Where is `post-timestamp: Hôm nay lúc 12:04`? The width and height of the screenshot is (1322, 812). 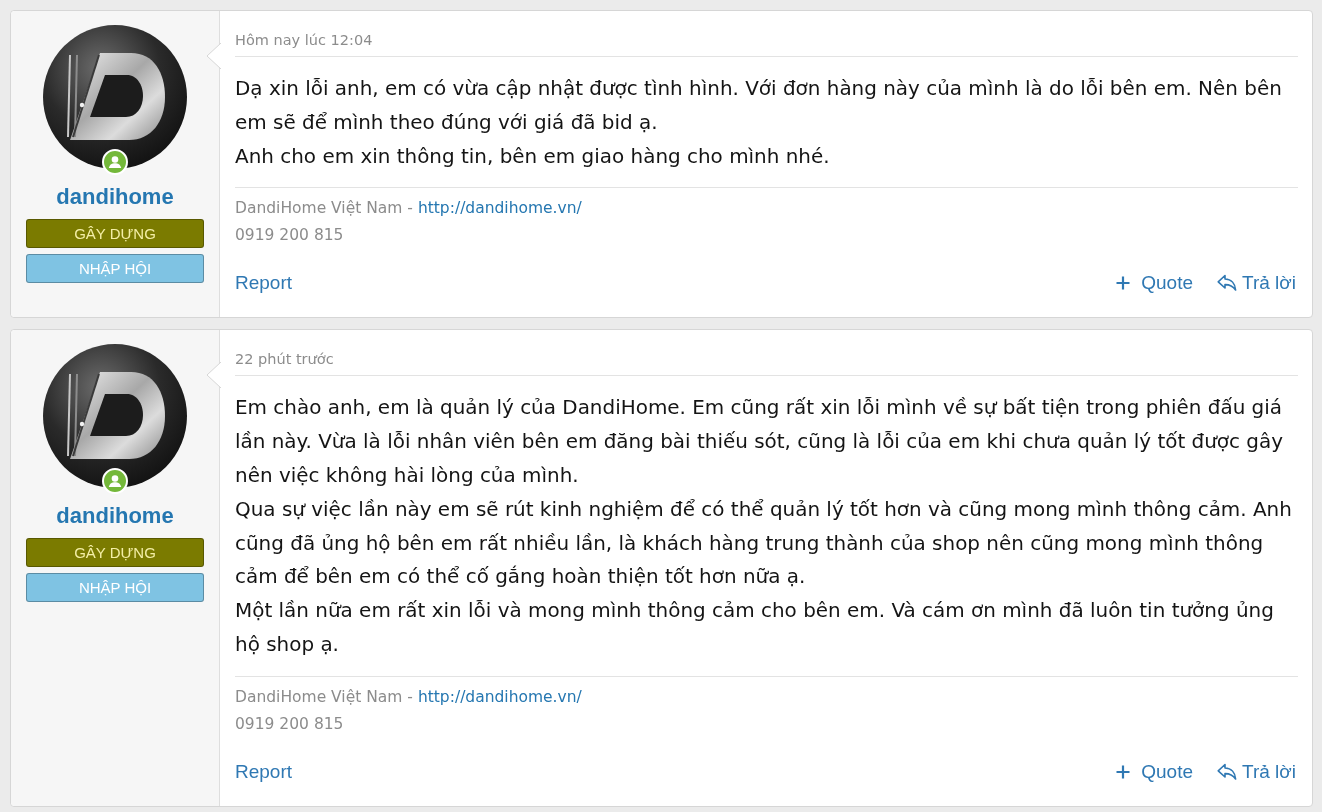 post-timestamp: Hôm nay lúc 12:04 is located at coordinates (304, 40).